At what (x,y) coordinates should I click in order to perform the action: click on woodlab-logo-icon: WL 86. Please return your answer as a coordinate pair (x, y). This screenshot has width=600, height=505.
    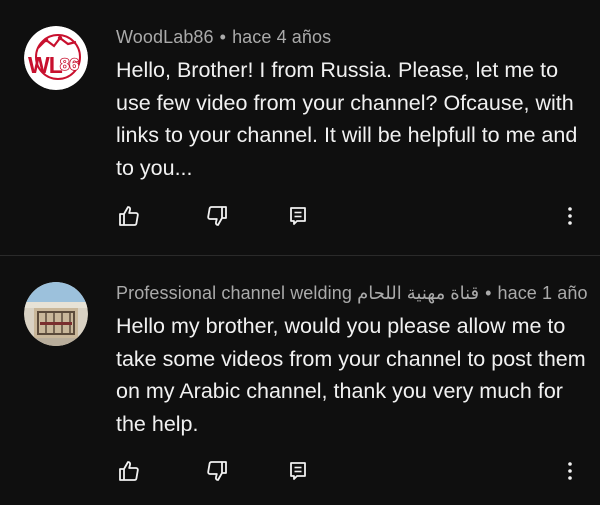
    Looking at the image, I should click on (56, 58).